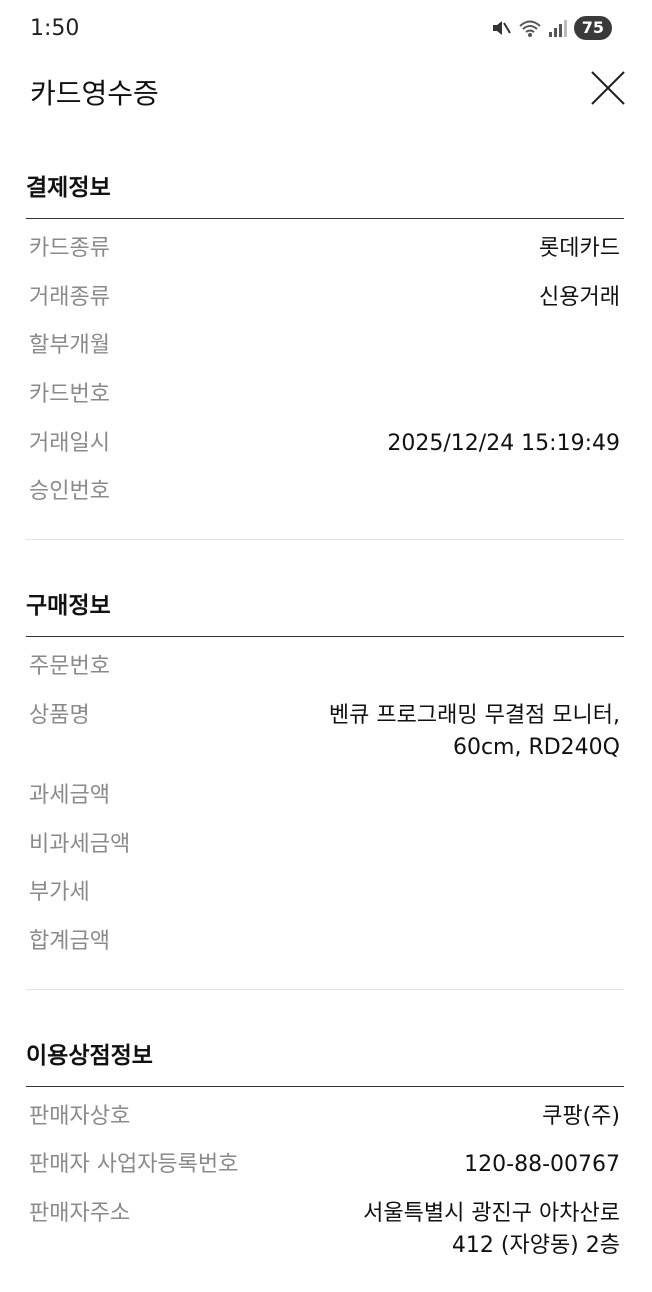  What do you see at coordinates (69, 395) in the screenshot?
I see `row-label: 카드번호` at bounding box center [69, 395].